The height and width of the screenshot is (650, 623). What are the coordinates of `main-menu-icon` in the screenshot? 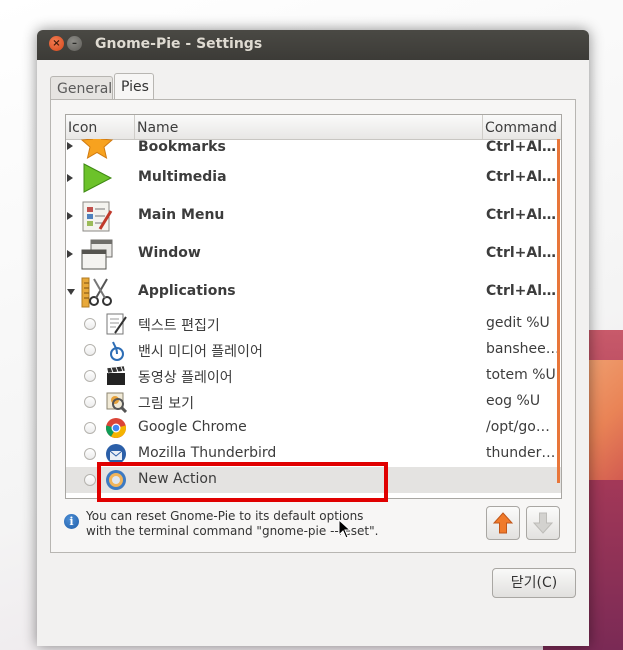 It's located at (97, 216).